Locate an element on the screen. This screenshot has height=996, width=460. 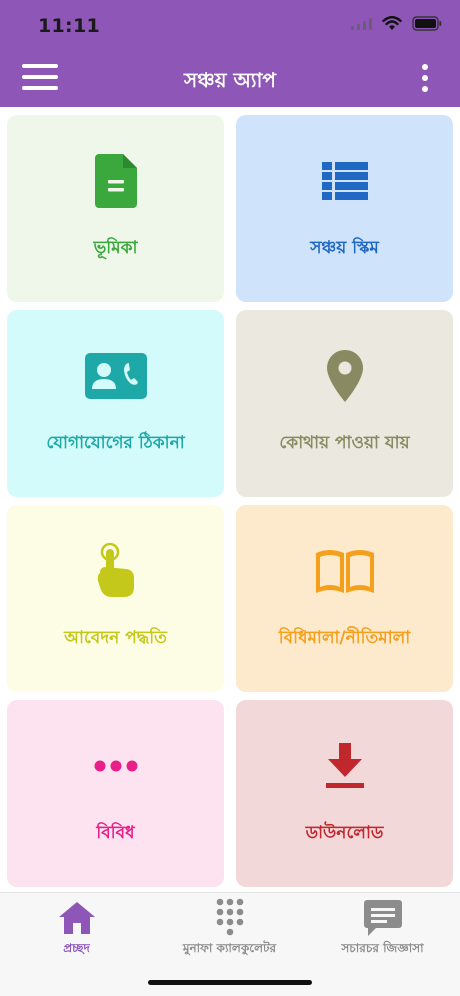
download-icon is located at coordinates (344, 766).